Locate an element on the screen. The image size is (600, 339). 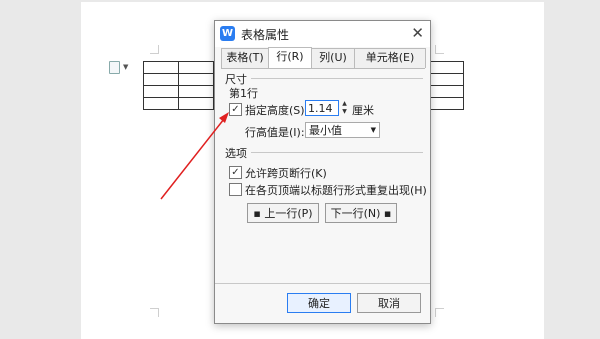
annotation-arrow is located at coordinates (194, 156).